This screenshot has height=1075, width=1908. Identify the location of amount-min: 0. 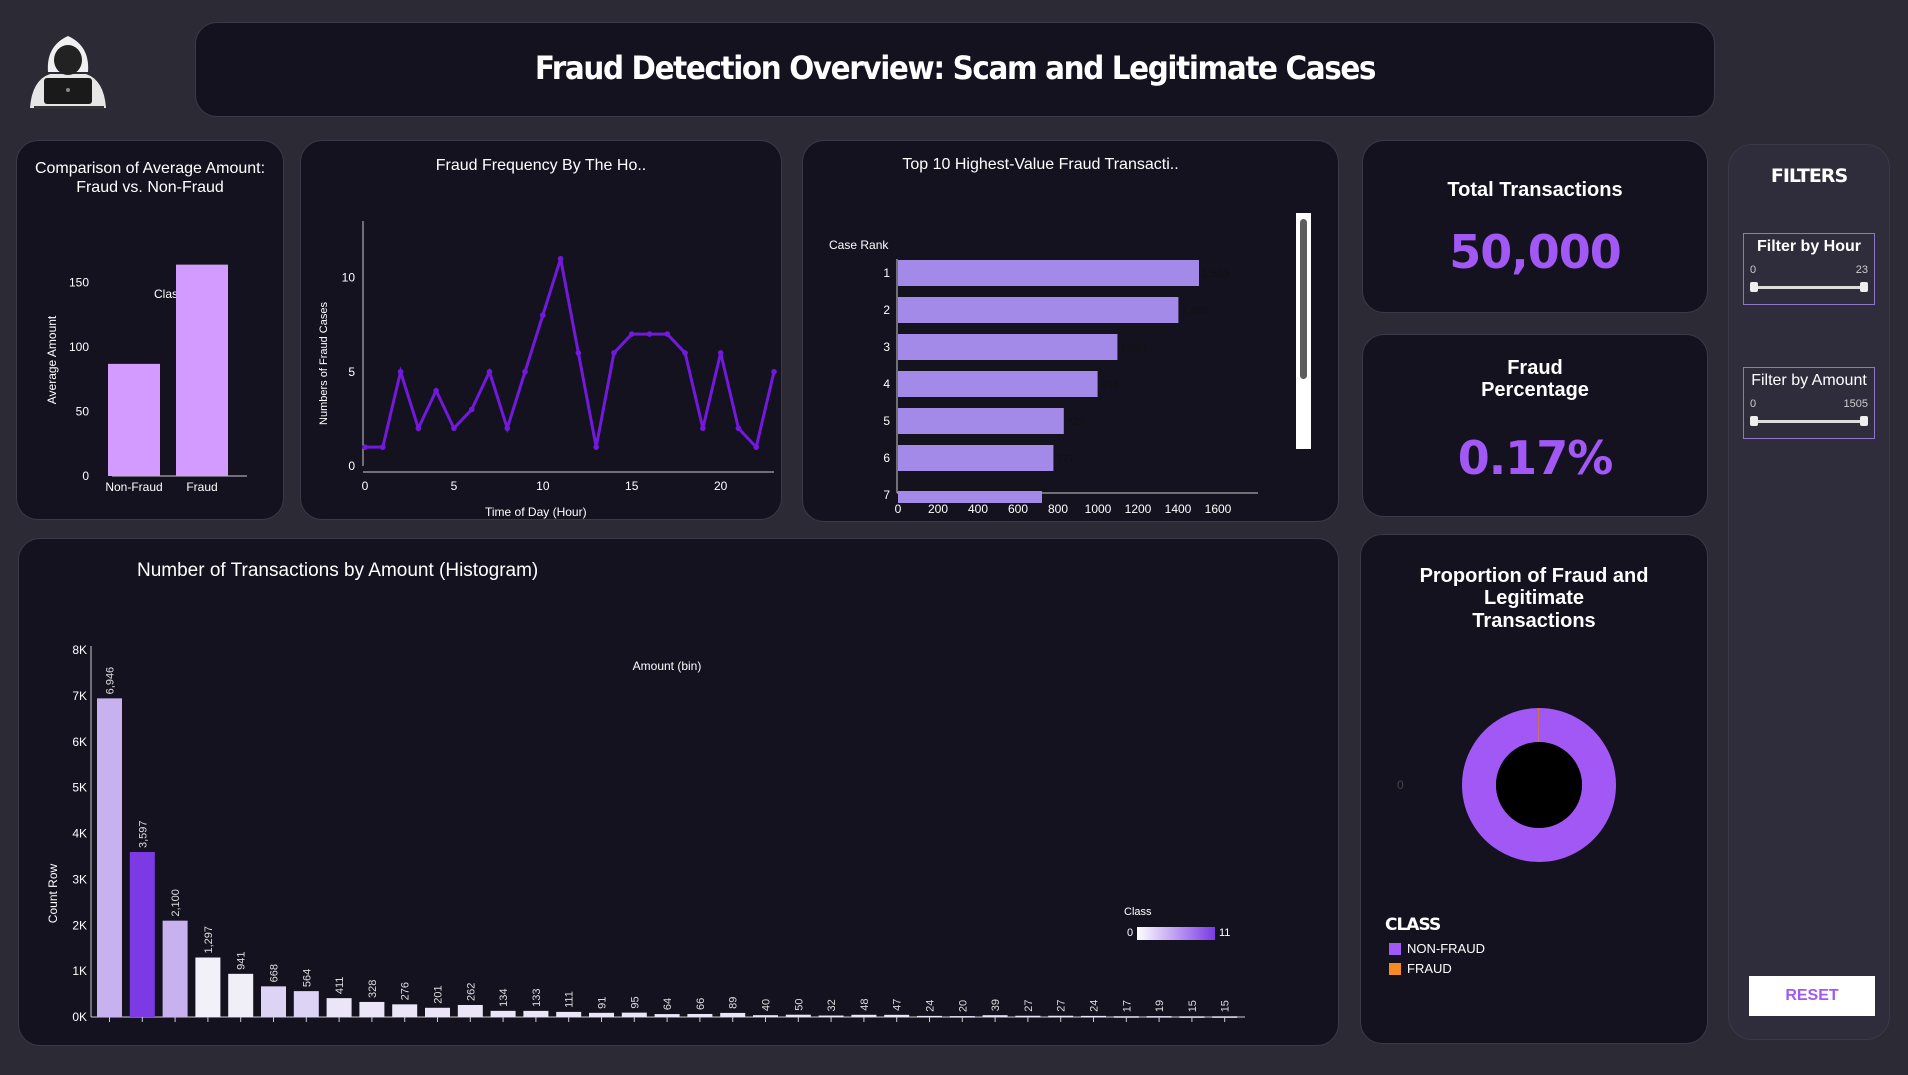
(1753, 404).